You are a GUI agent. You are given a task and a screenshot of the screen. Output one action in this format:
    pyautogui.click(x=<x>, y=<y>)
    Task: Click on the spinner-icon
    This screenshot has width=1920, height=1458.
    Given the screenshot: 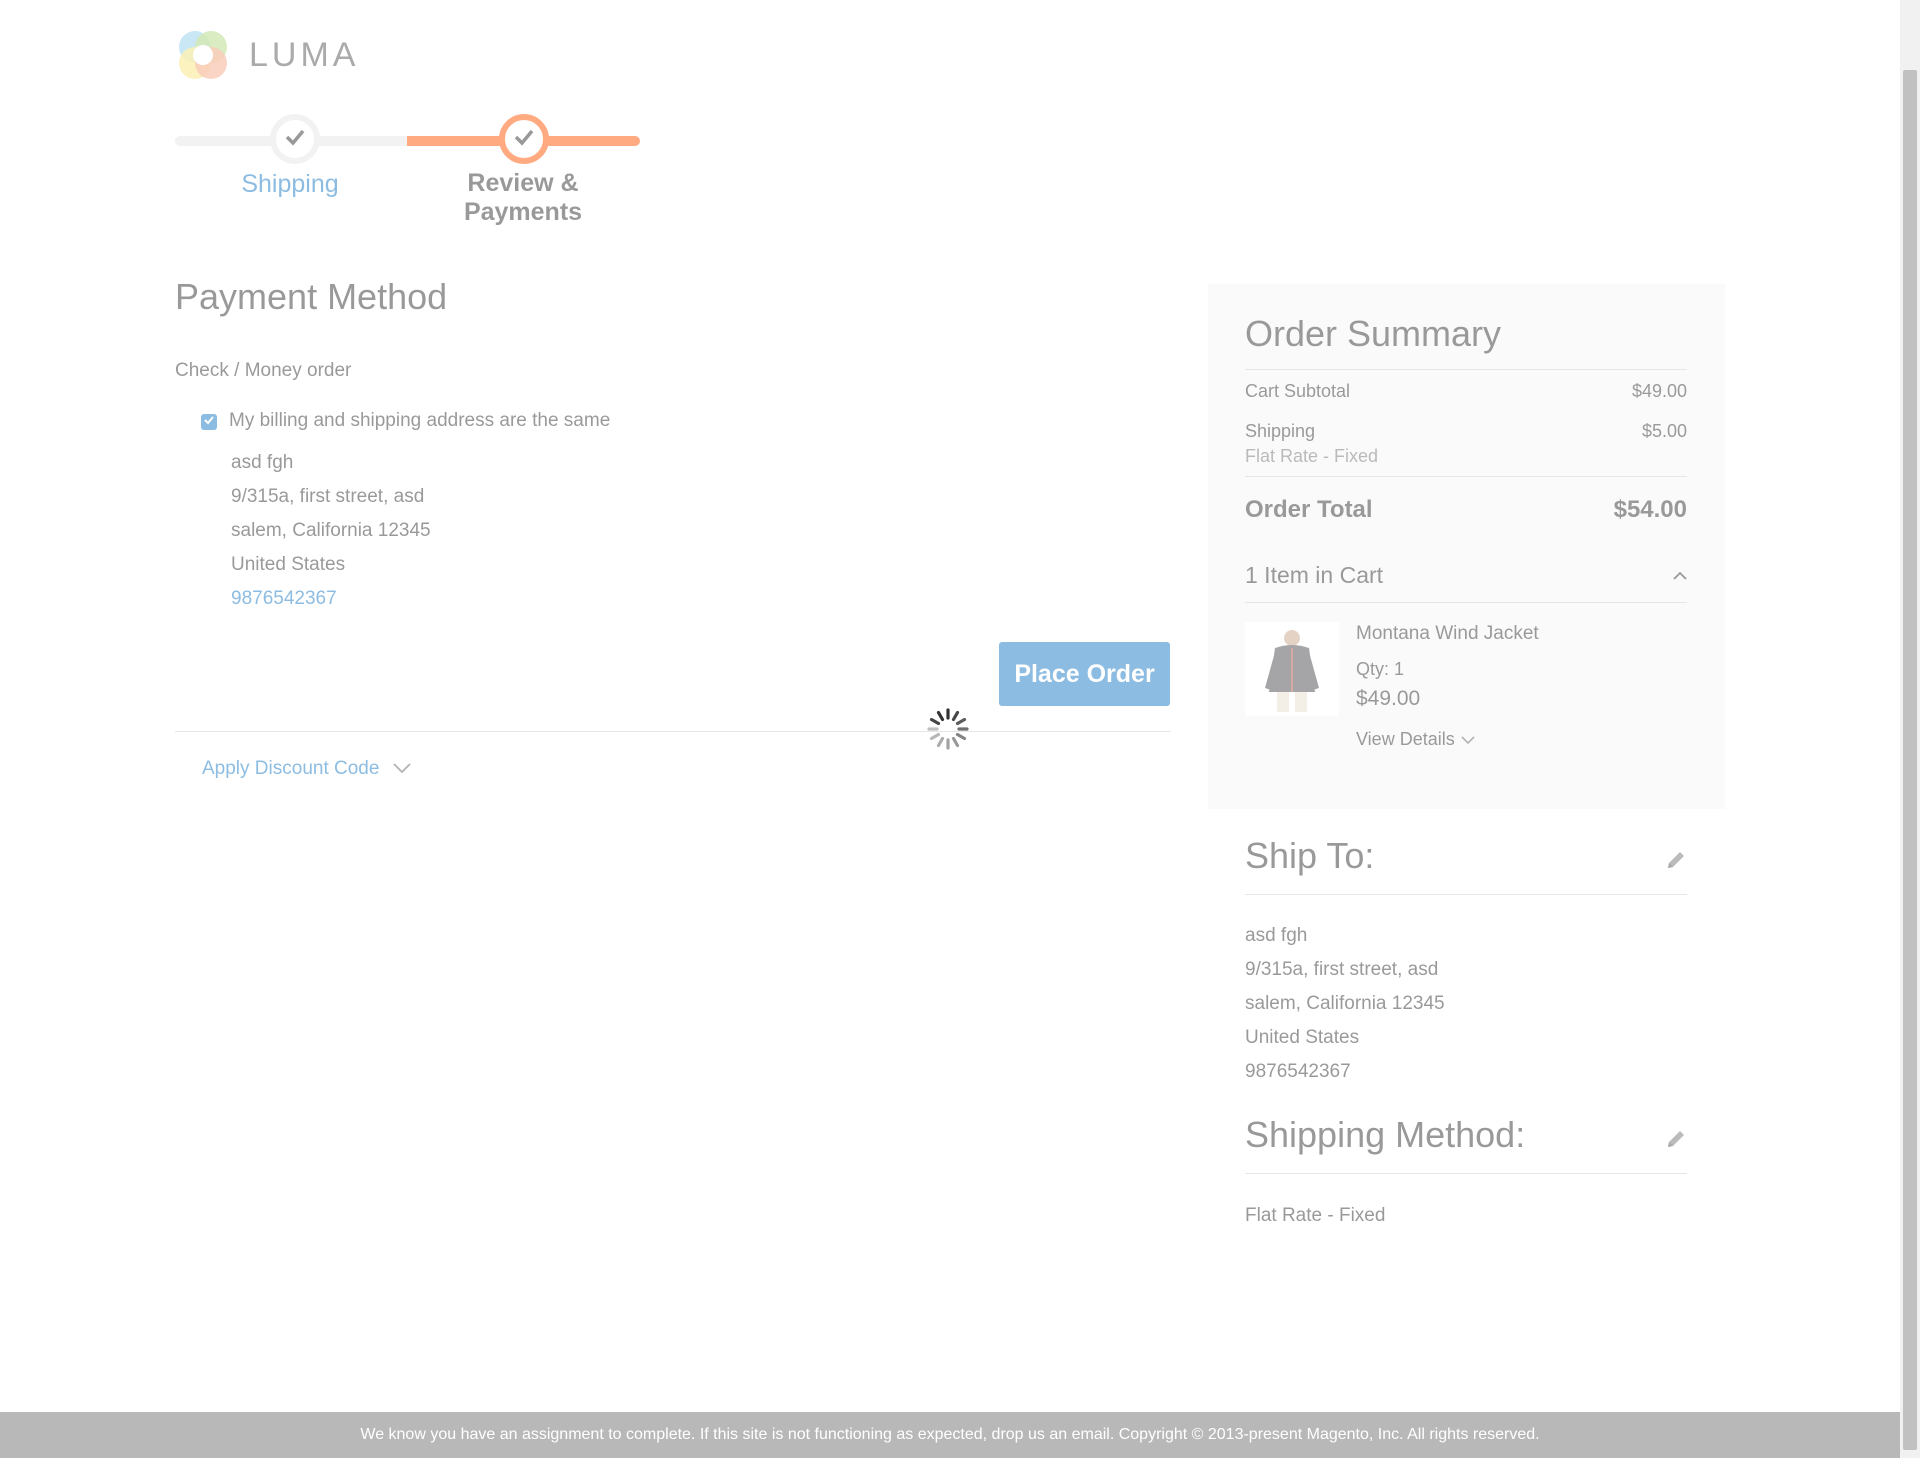 What is the action you would take?
    pyautogui.click(x=948, y=729)
    